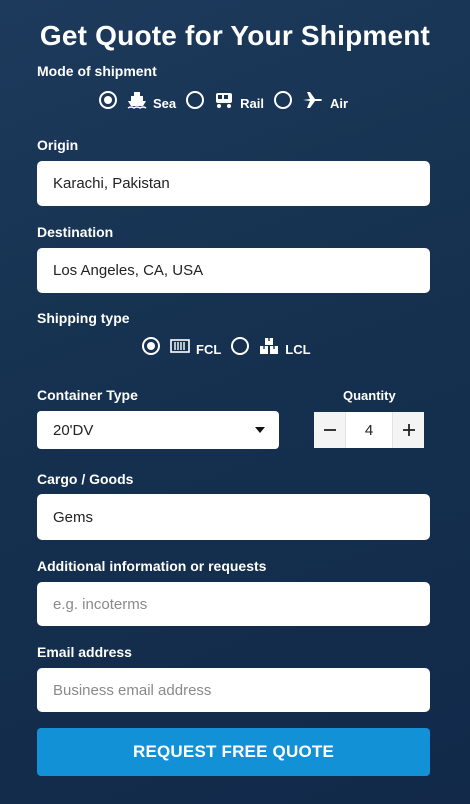  What do you see at coordinates (209, 349) in the screenshot?
I see `shipping-label-fcl: FCL` at bounding box center [209, 349].